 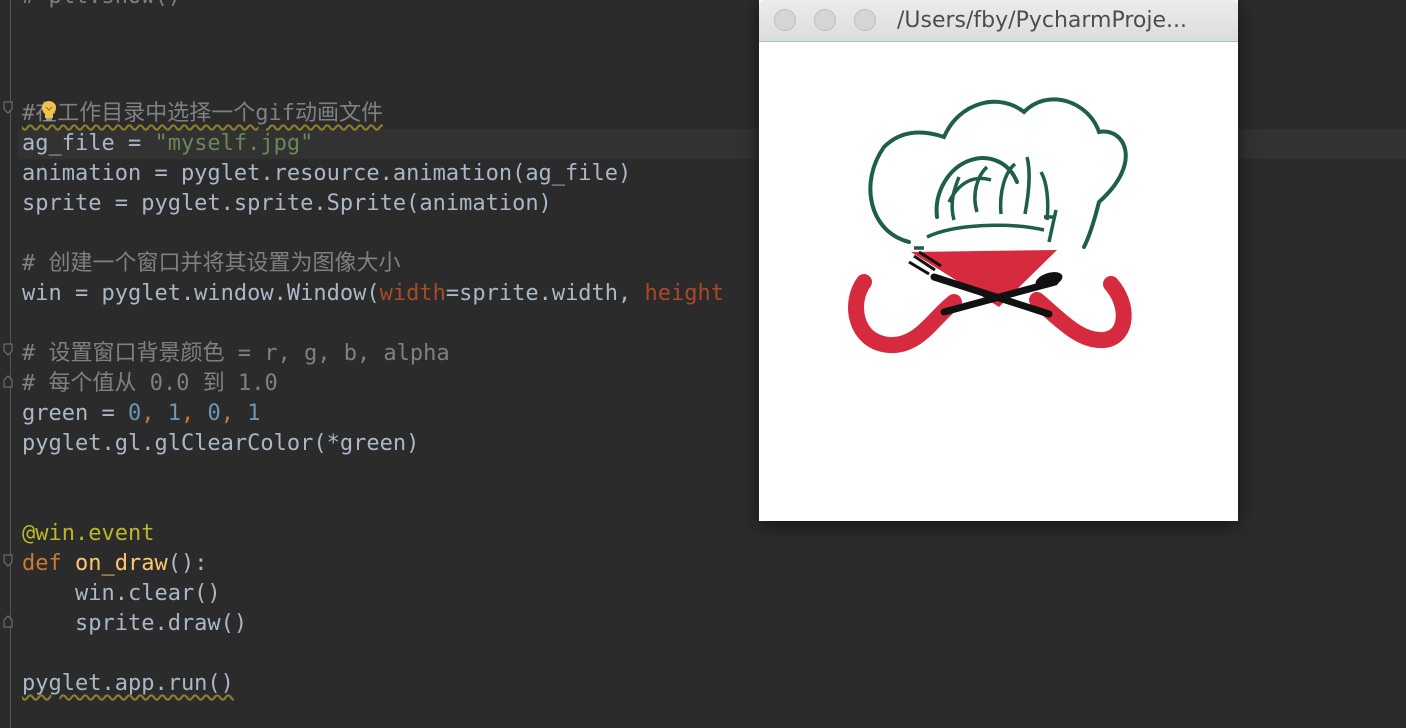 What do you see at coordinates (234, 143) in the screenshot?
I see `string-literal: "myself.jpg"` at bounding box center [234, 143].